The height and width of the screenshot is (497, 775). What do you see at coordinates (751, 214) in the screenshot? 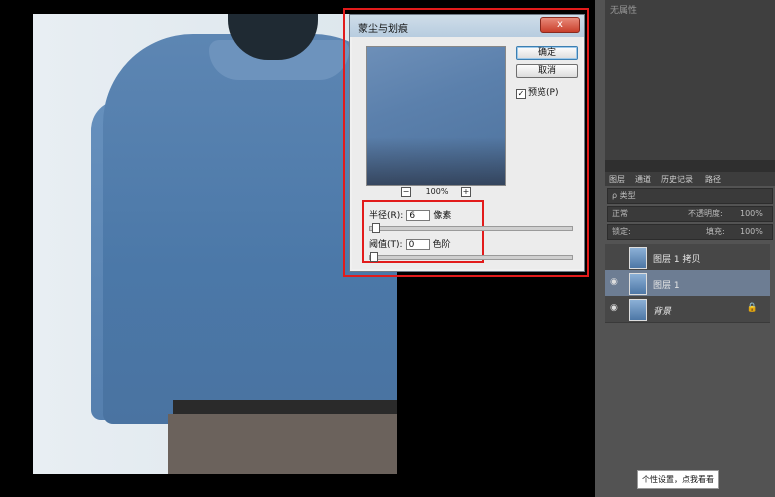
I see `opacity-value: 100%` at bounding box center [751, 214].